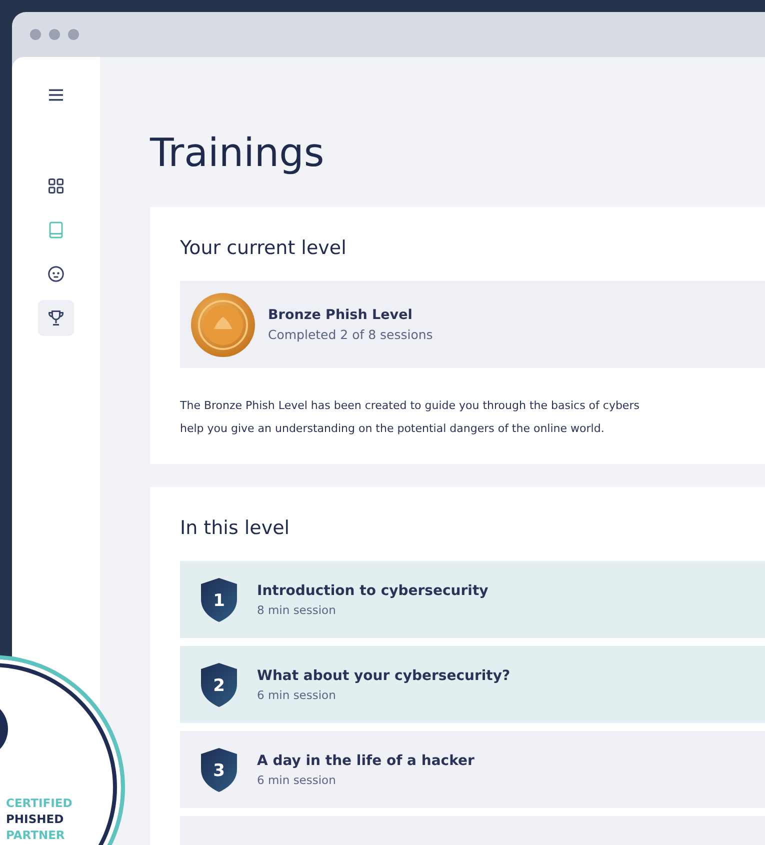  I want to click on badge-text: PARTNER, so click(36, 835).